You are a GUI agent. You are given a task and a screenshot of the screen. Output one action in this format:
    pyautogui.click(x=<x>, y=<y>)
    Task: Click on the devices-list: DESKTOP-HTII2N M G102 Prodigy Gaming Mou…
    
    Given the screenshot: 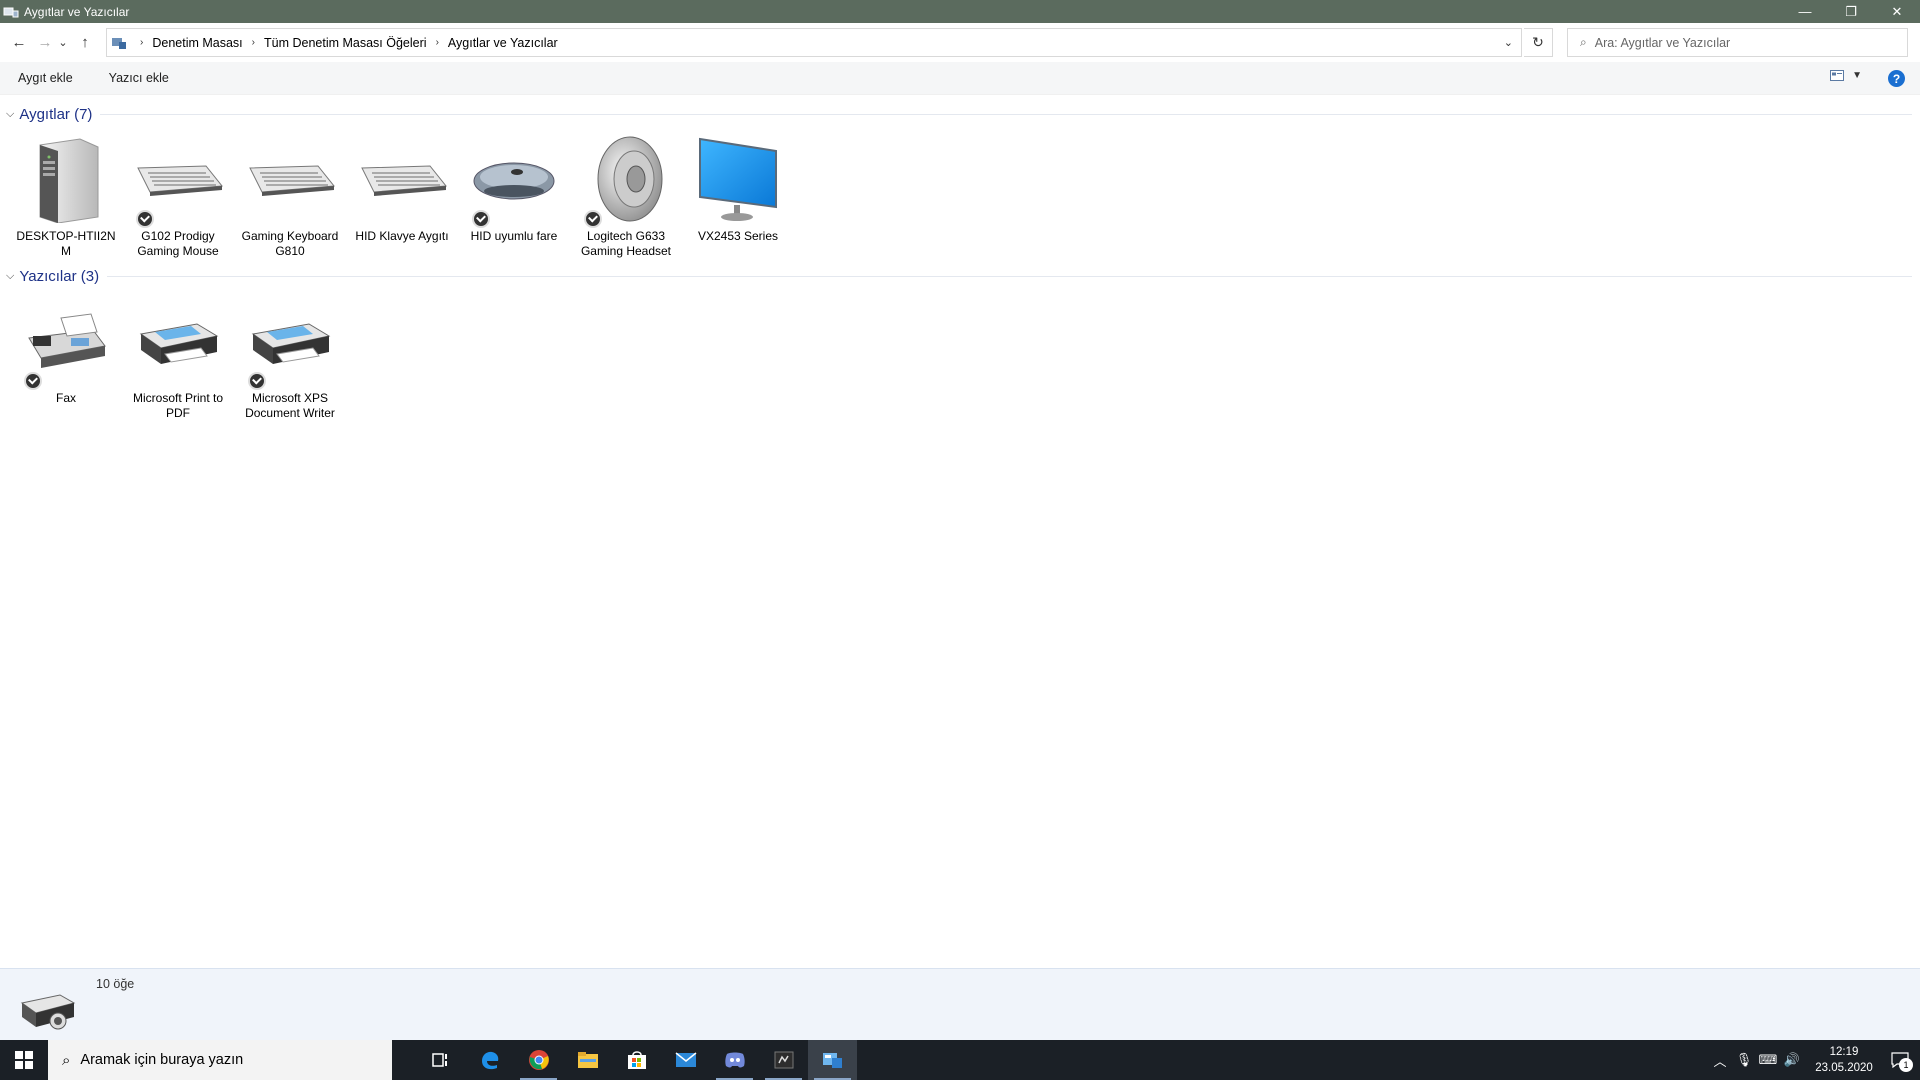 What is the action you would take?
    pyautogui.click(x=402, y=195)
    